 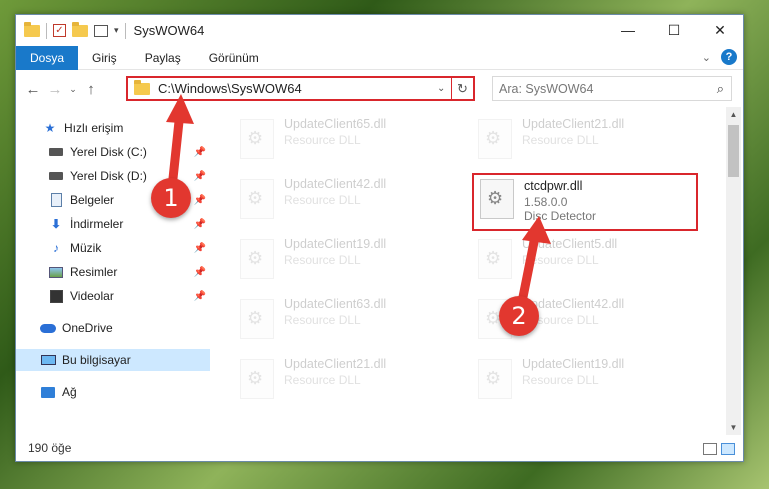 I want to click on window-controls: — ☐ ✕, so click(x=674, y=30).